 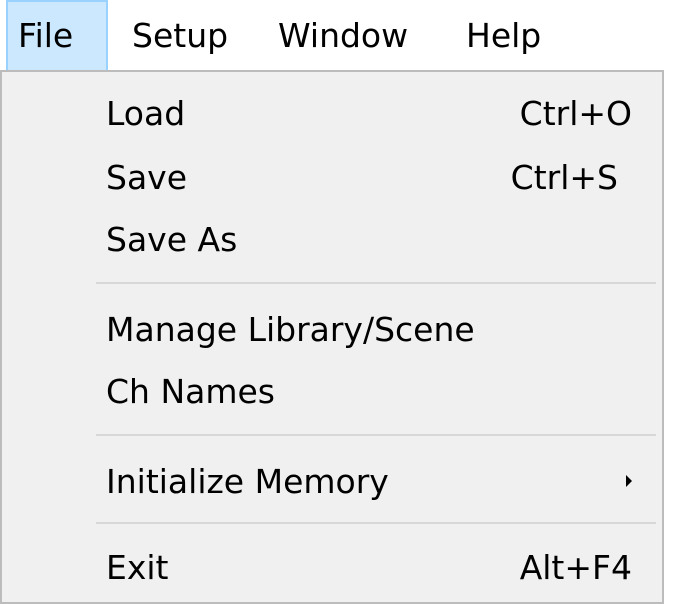 I want to click on menu-item-save: Save Ctrl+S, so click(x=332, y=178).